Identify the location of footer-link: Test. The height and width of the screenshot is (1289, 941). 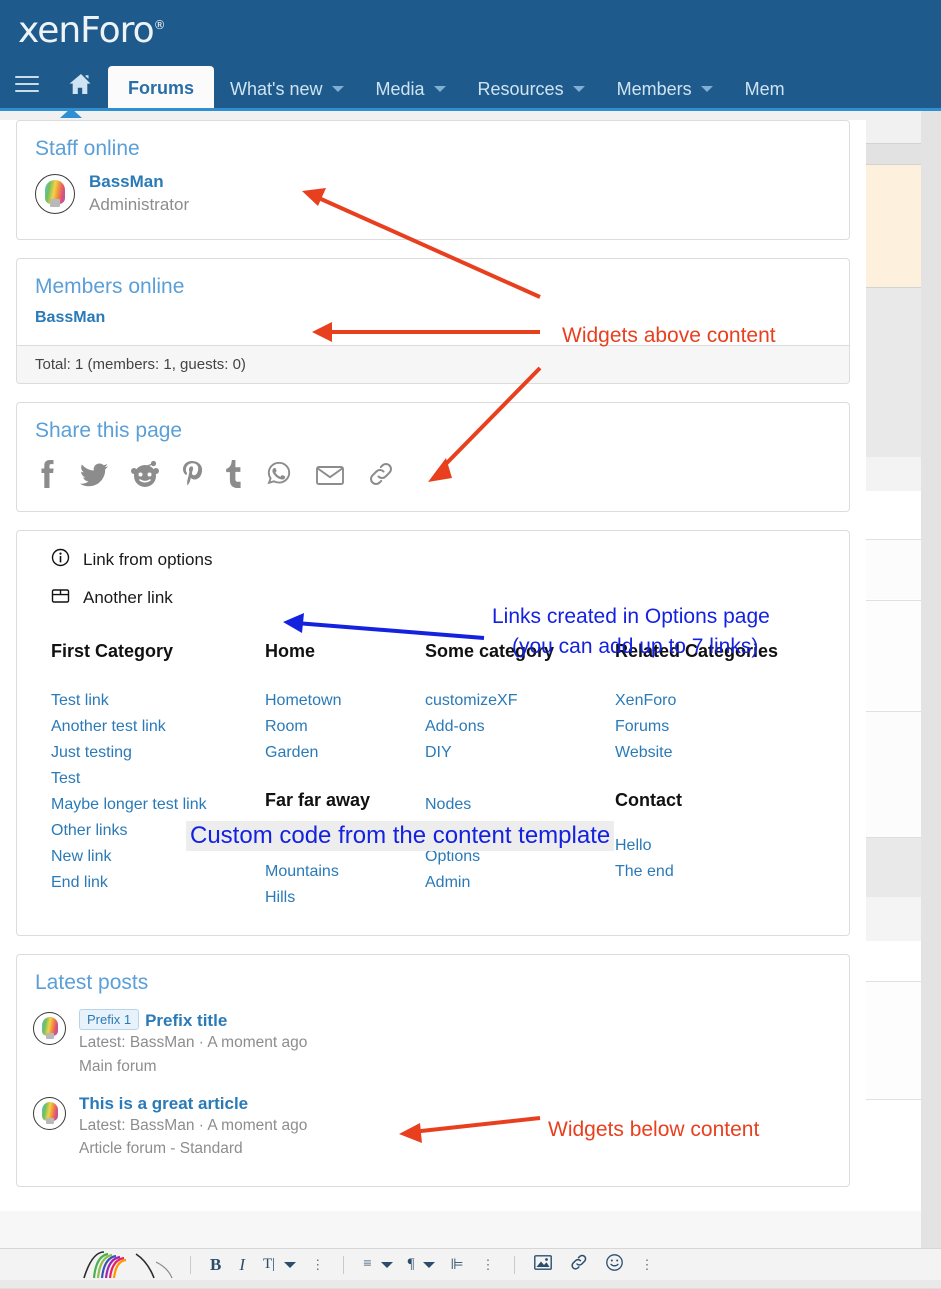
(158, 779).